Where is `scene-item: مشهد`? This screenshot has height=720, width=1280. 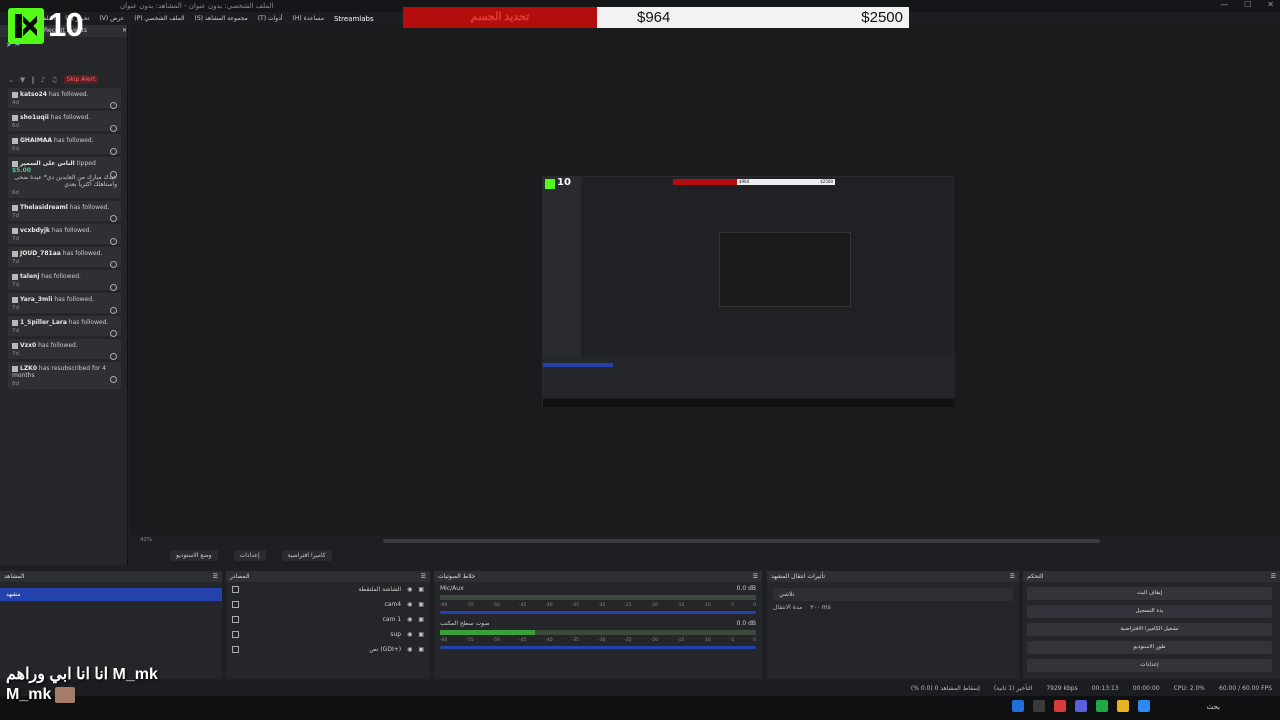 scene-item: مشهد is located at coordinates (111, 594).